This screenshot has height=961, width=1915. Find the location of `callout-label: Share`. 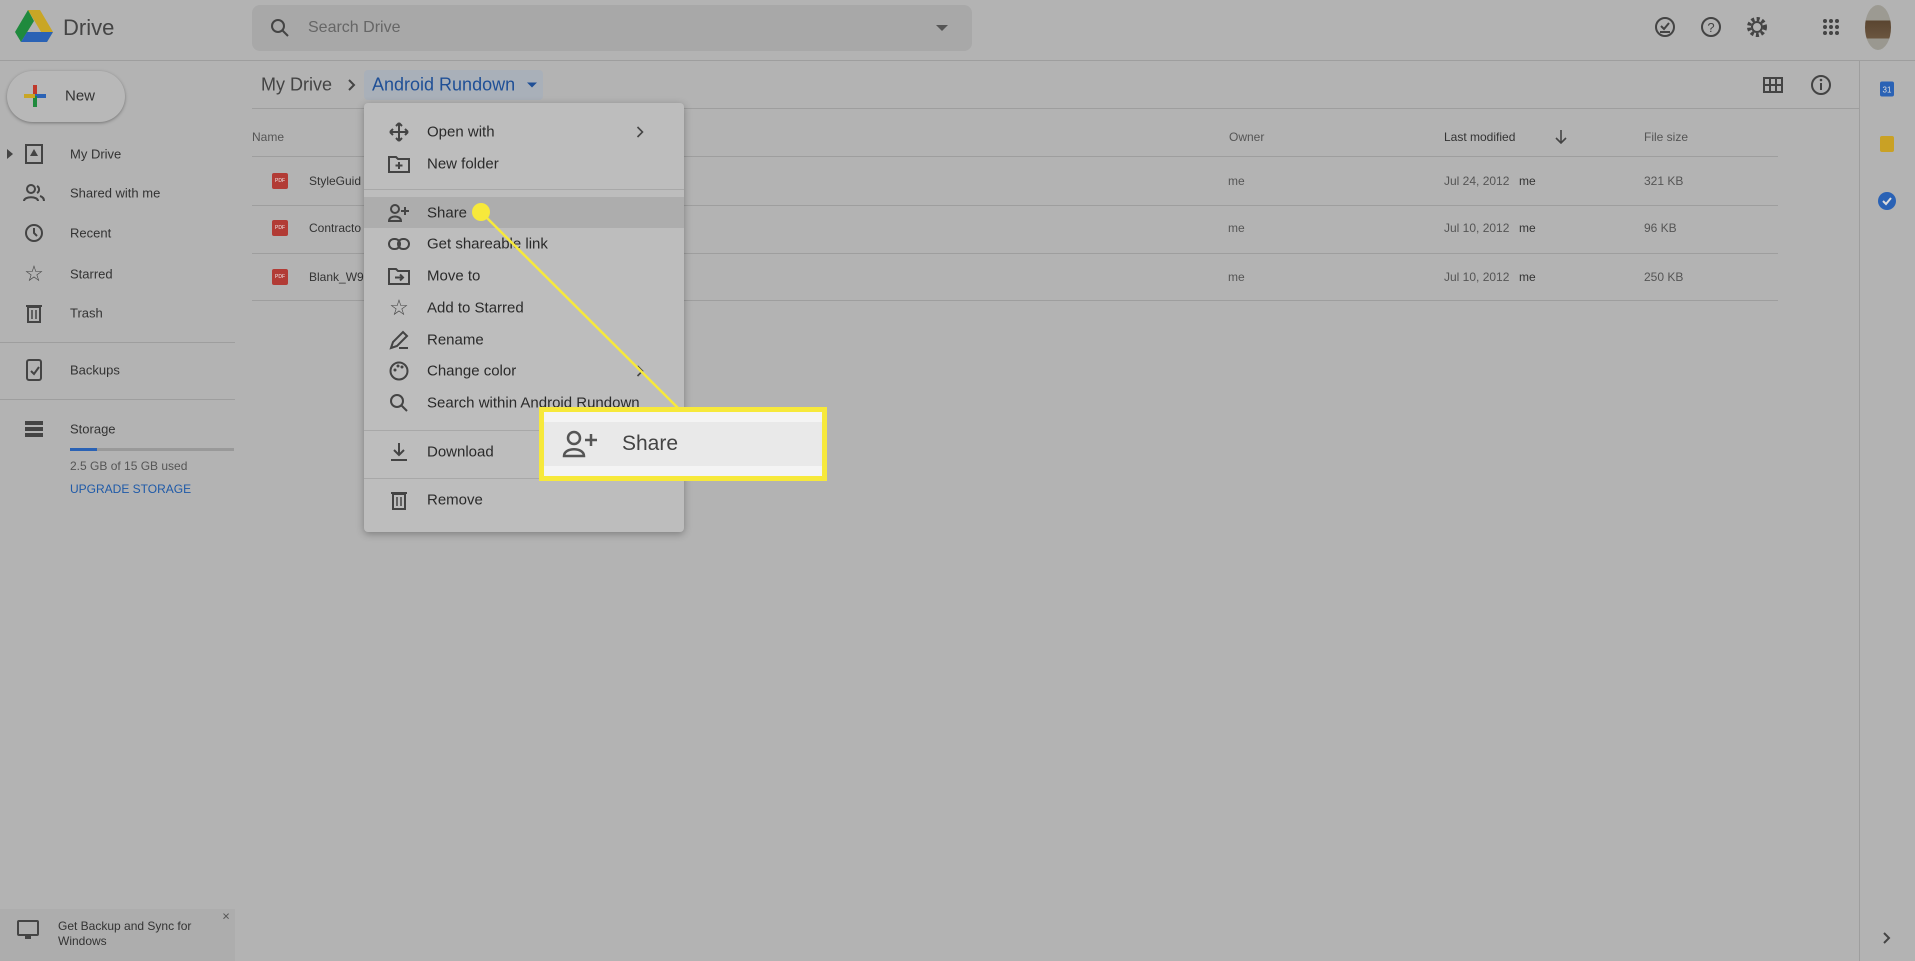

callout-label: Share is located at coordinates (650, 443).